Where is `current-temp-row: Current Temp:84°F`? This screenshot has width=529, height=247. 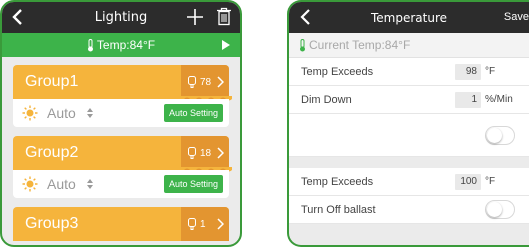 current-temp-row: Current Temp:84°F is located at coordinates (409, 45).